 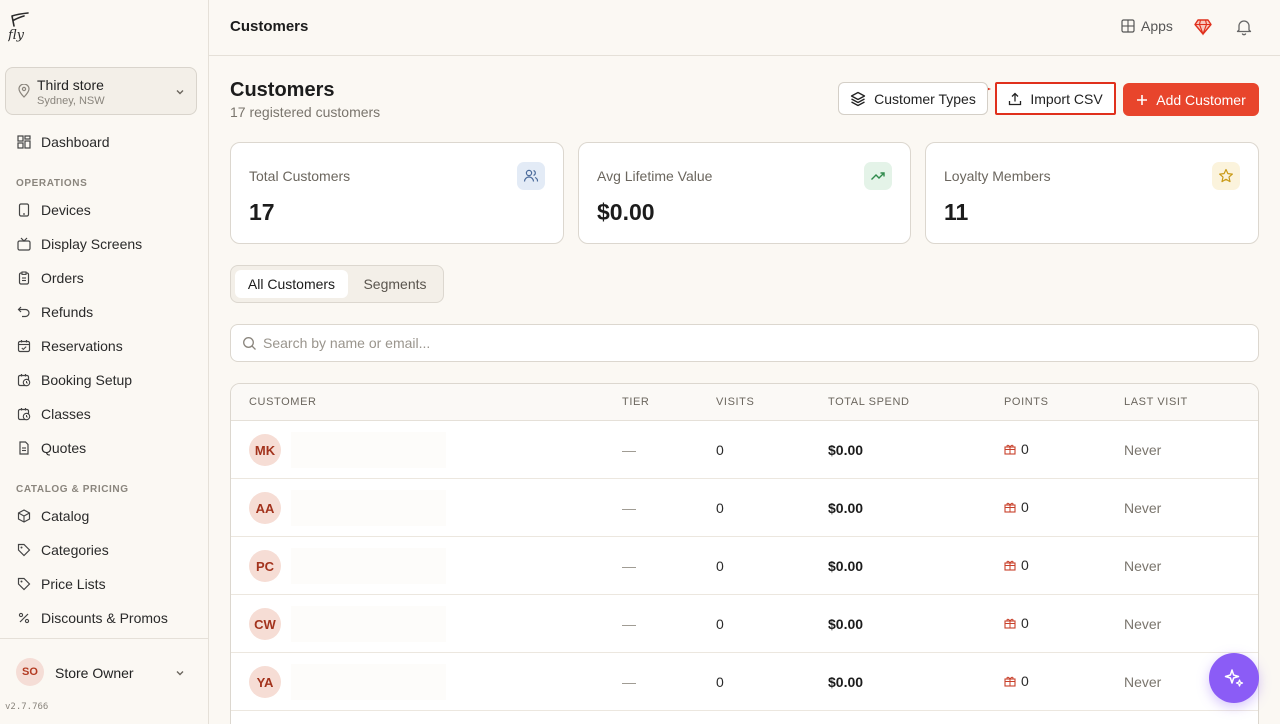 I want to click on users-icon, so click(x=531, y=176).